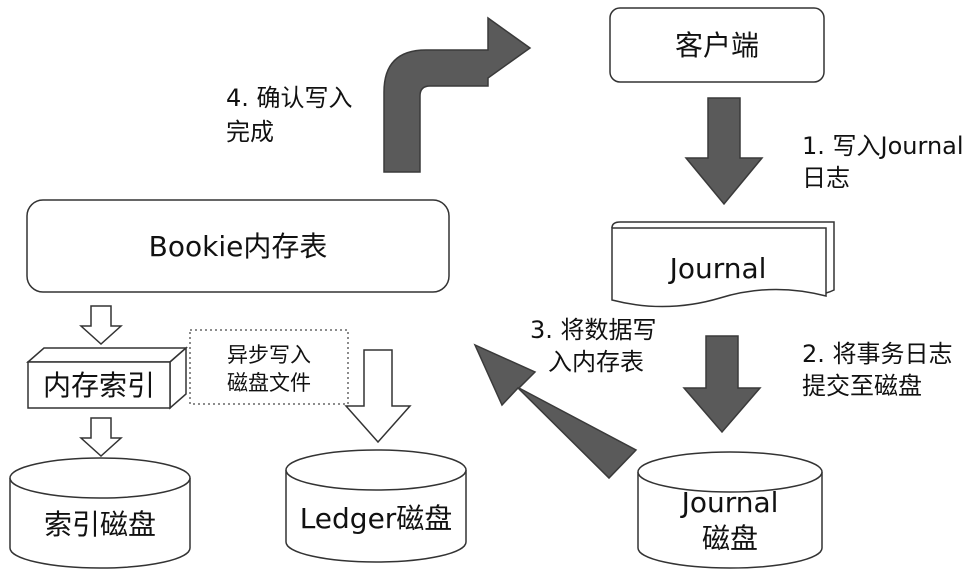 This screenshot has height=572, width=970. I want to click on step2-label-line2: 提交至磁盘, so click(862, 386).